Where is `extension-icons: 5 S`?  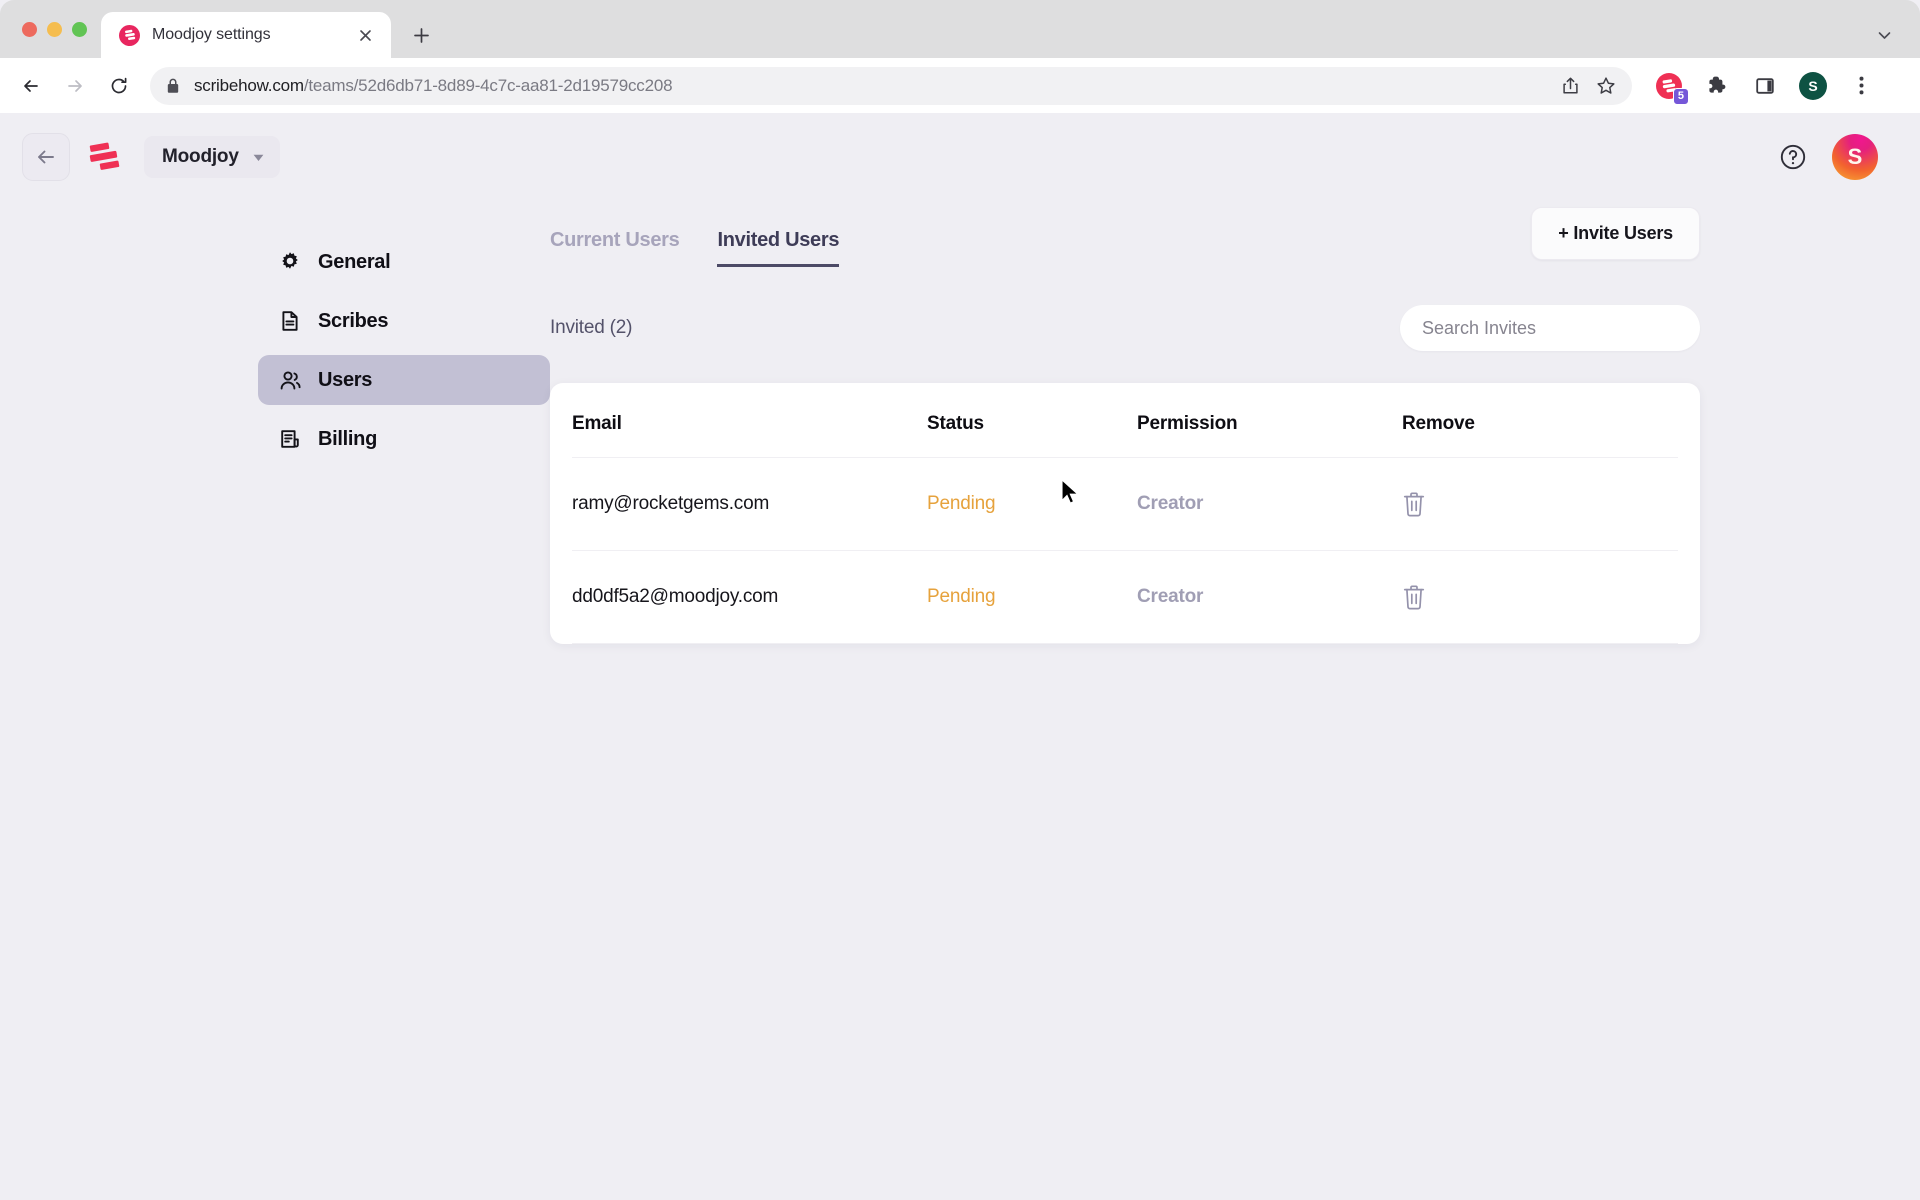 extension-icons: 5 S is located at coordinates (1760, 87).